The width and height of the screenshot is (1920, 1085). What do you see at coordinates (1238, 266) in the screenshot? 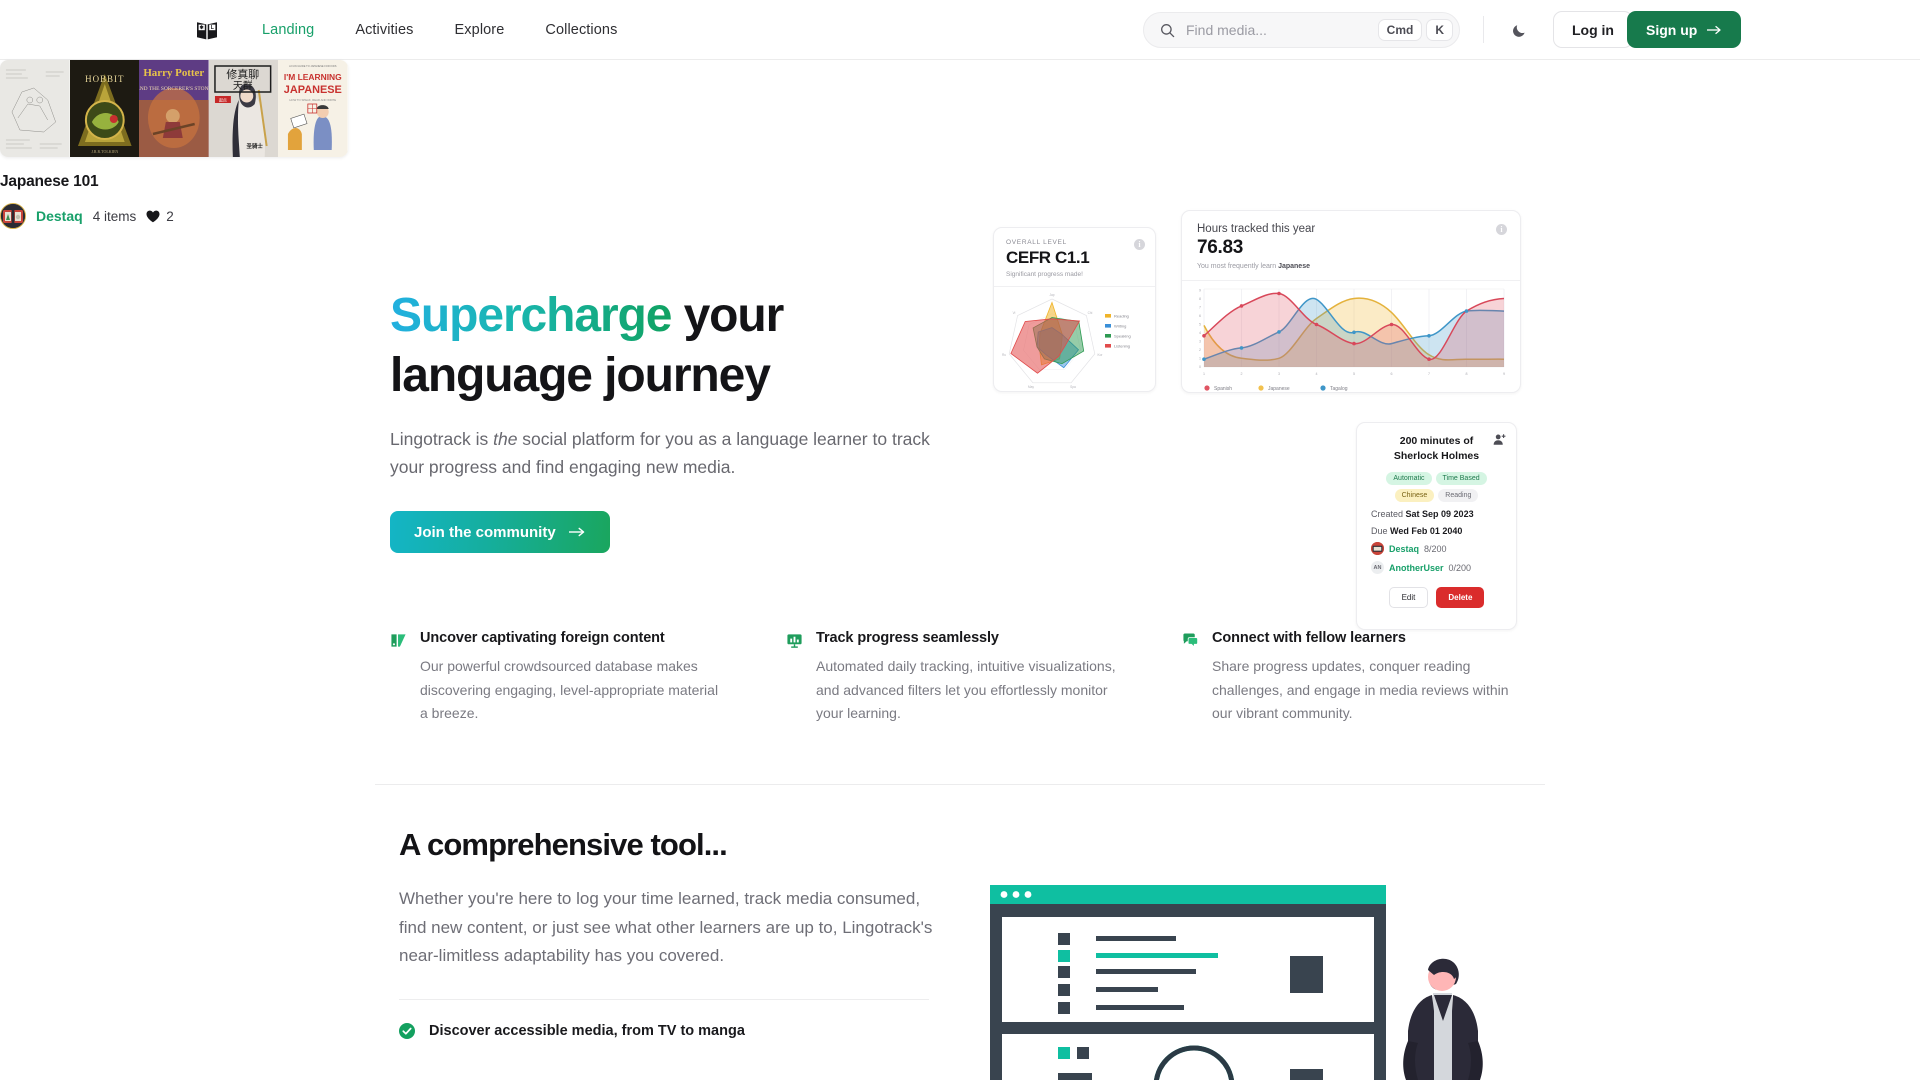
I see `hours-note-a: You most frequently learn` at bounding box center [1238, 266].